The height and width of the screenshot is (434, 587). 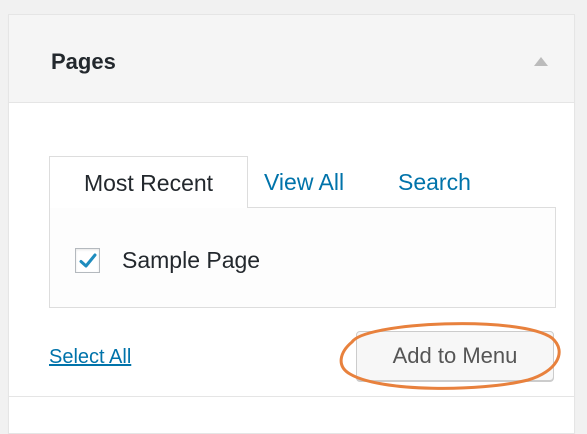 What do you see at coordinates (291, 396) in the screenshot?
I see `panel-divider` at bounding box center [291, 396].